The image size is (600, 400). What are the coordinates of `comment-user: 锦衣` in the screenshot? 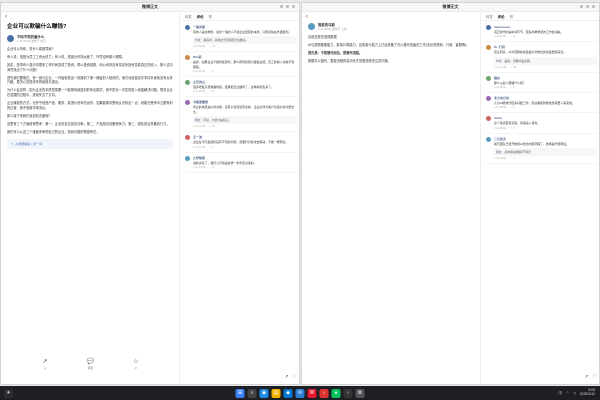 It's located at (545, 78).